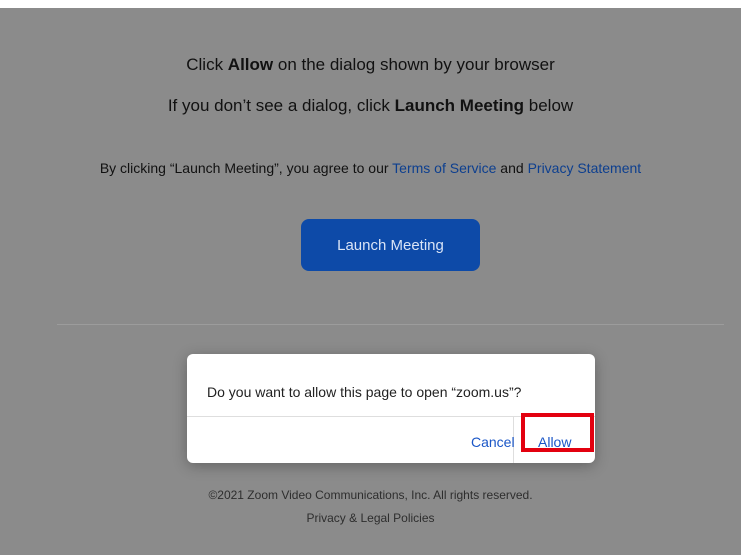 Image resolution: width=753 pixels, height=555 pixels. What do you see at coordinates (414, 64) in the screenshot?
I see `allow-instruction-suffix: on the dialog shown by your browser` at bounding box center [414, 64].